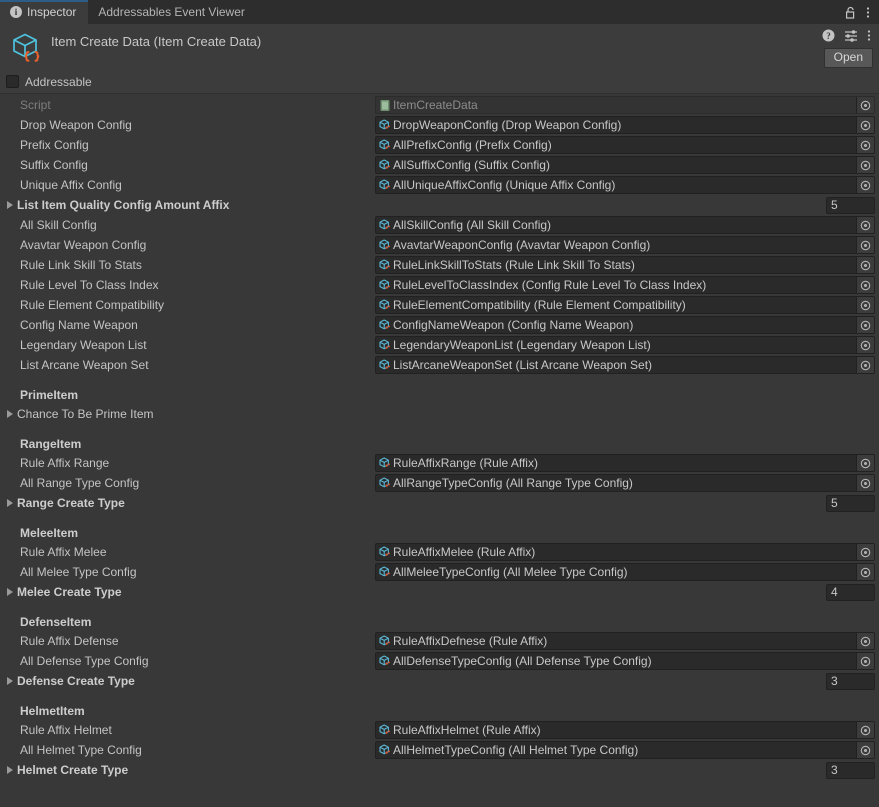  I want to click on tab-inspector: i Inspector, so click(44, 12).